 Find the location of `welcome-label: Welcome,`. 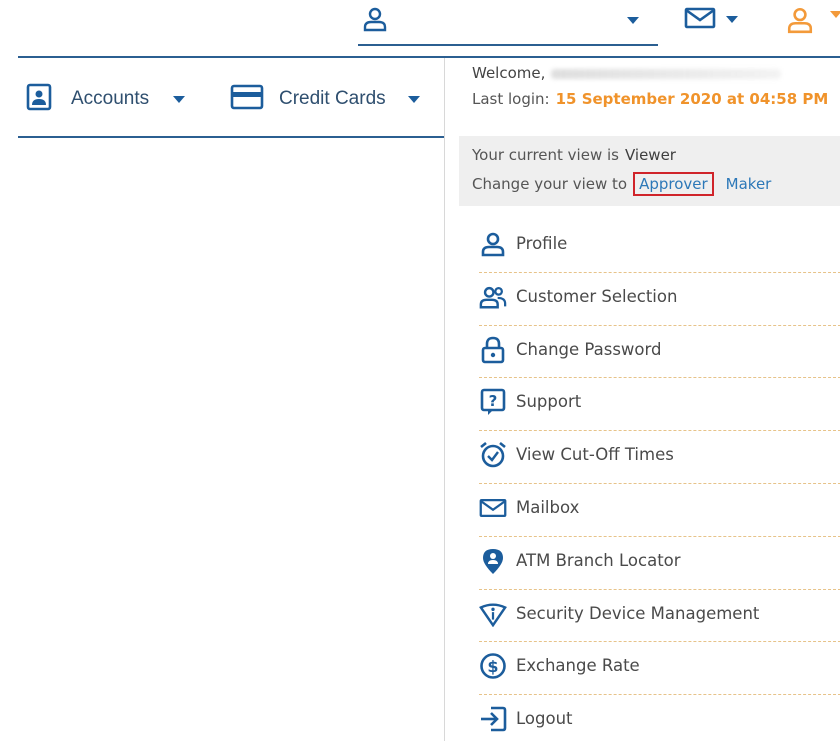

welcome-label: Welcome, is located at coordinates (509, 73).